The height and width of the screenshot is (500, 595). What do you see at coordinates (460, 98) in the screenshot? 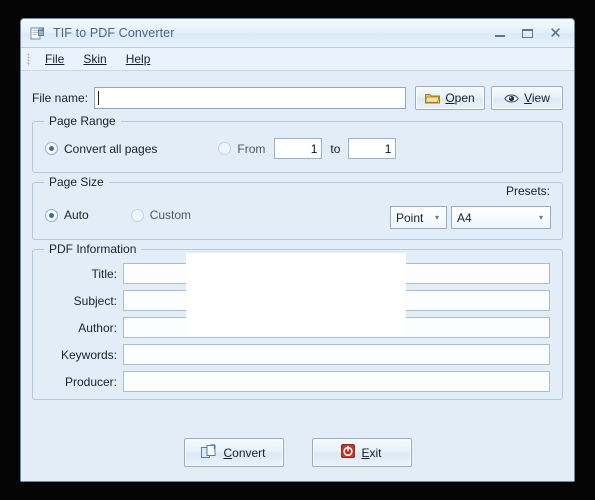
I see `open-button-label: Open` at bounding box center [460, 98].